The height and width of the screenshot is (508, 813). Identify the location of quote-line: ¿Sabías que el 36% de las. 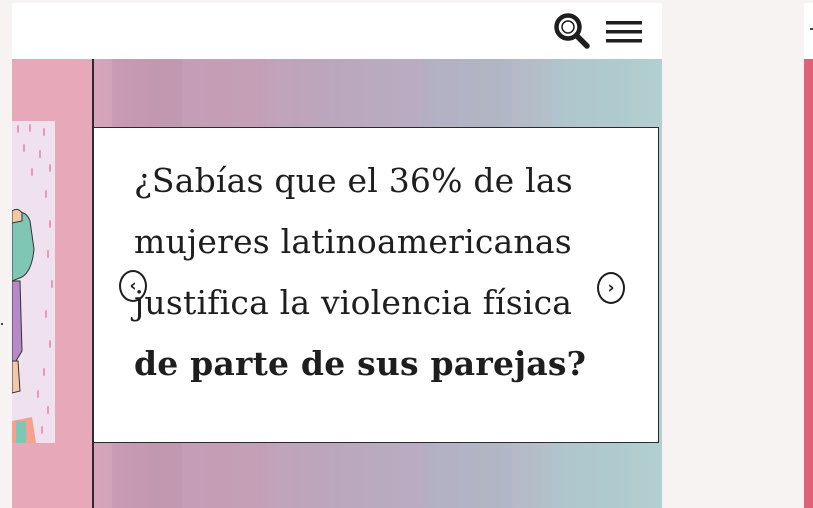
(353, 180).